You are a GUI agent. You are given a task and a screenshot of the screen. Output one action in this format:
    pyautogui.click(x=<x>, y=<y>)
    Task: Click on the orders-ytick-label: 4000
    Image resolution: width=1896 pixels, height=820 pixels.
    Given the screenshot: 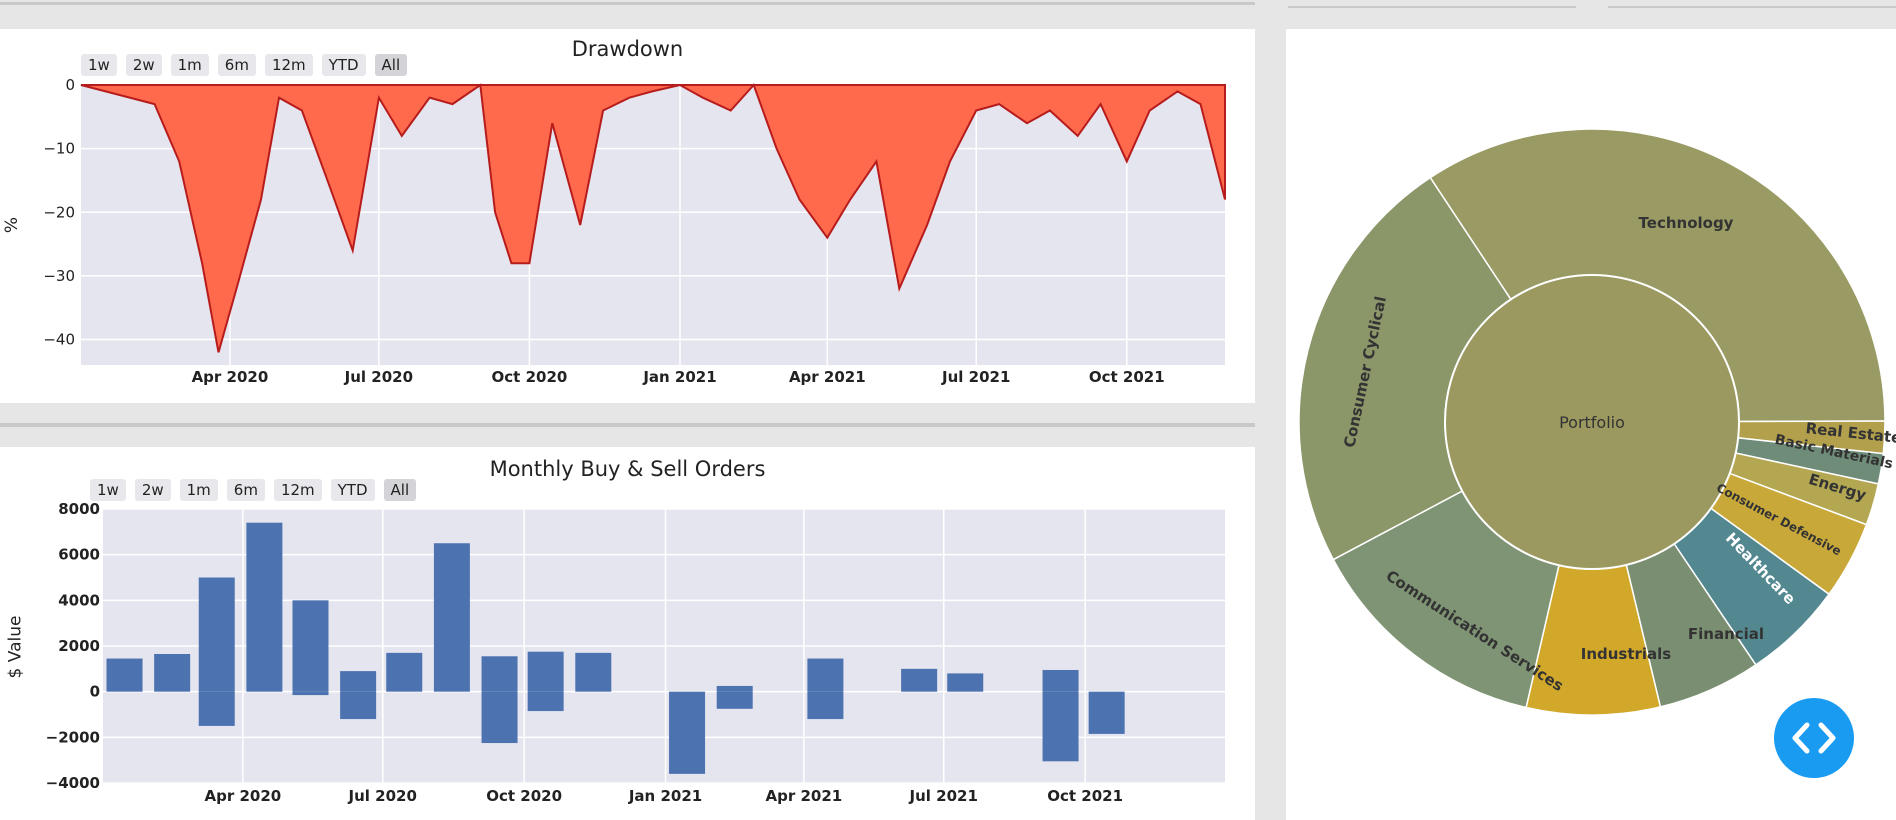 What is the action you would take?
    pyautogui.click(x=79, y=600)
    